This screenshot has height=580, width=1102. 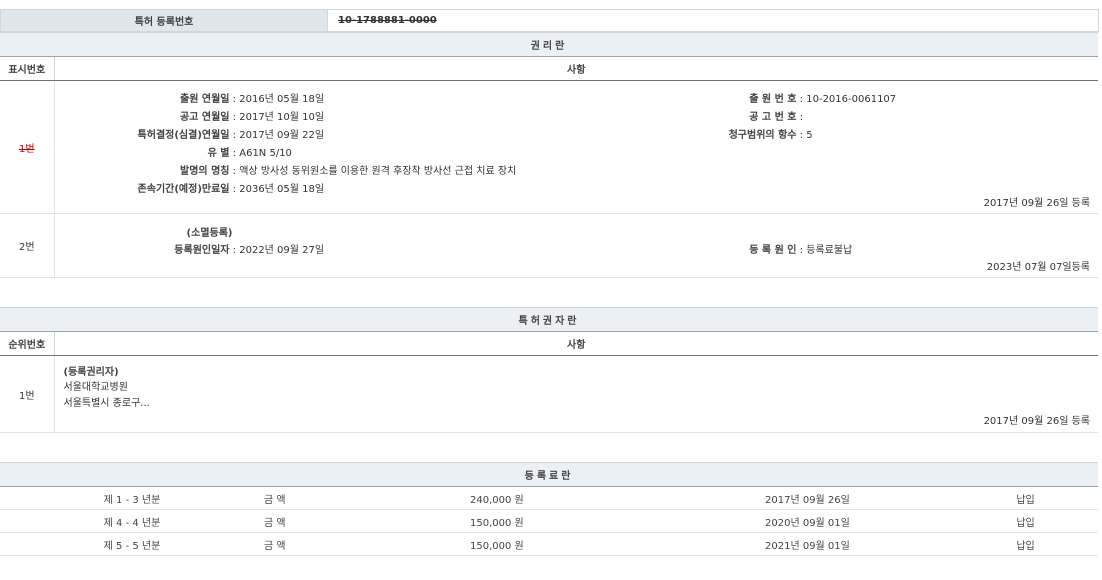 What do you see at coordinates (27, 246) in the screenshot?
I see `rights-row-number: 2번` at bounding box center [27, 246].